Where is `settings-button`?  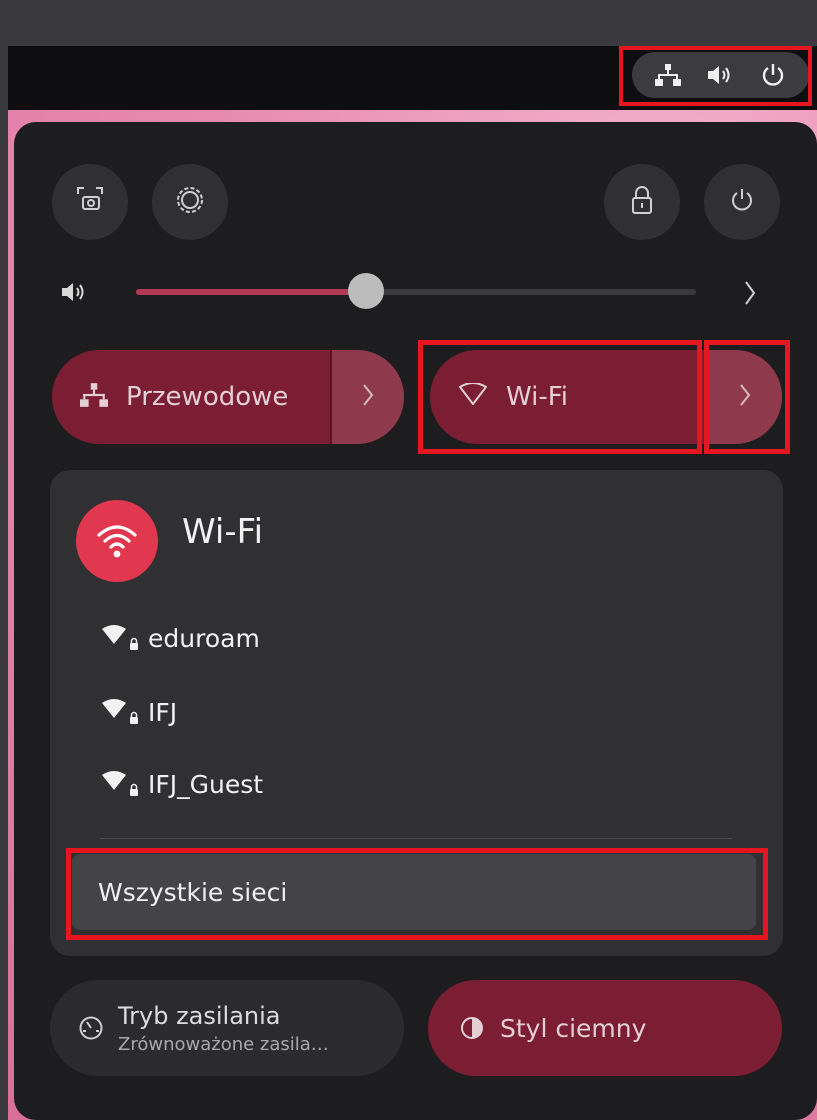
settings-button is located at coordinates (190, 202).